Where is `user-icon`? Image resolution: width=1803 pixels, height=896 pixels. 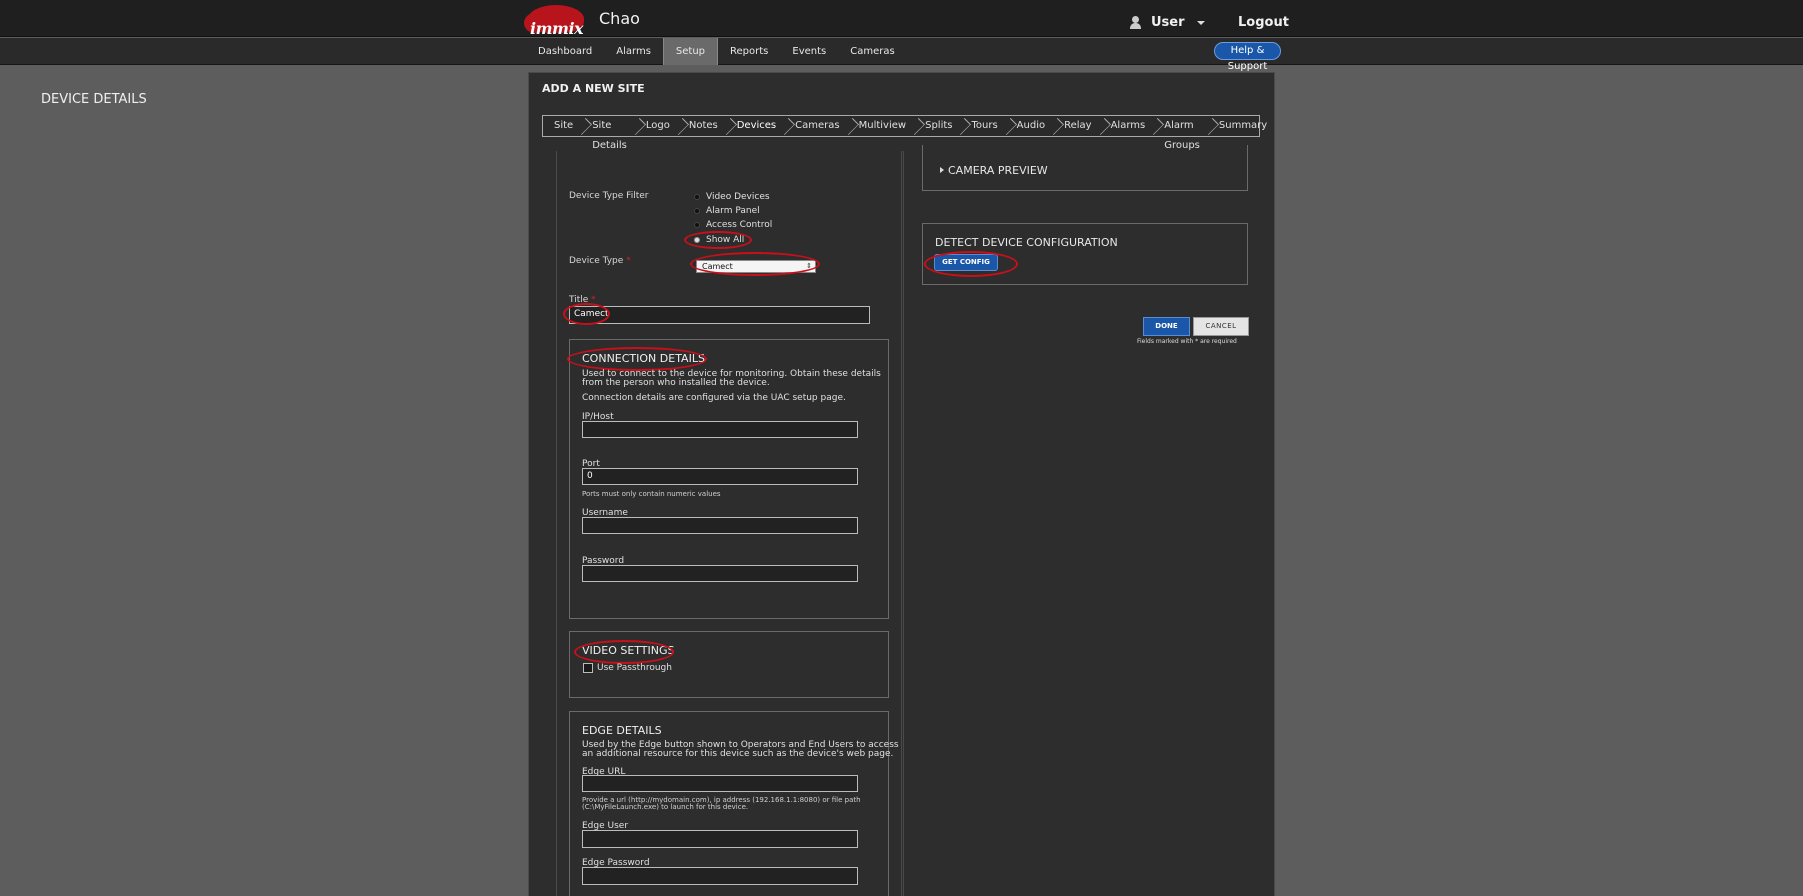 user-icon is located at coordinates (1135, 22).